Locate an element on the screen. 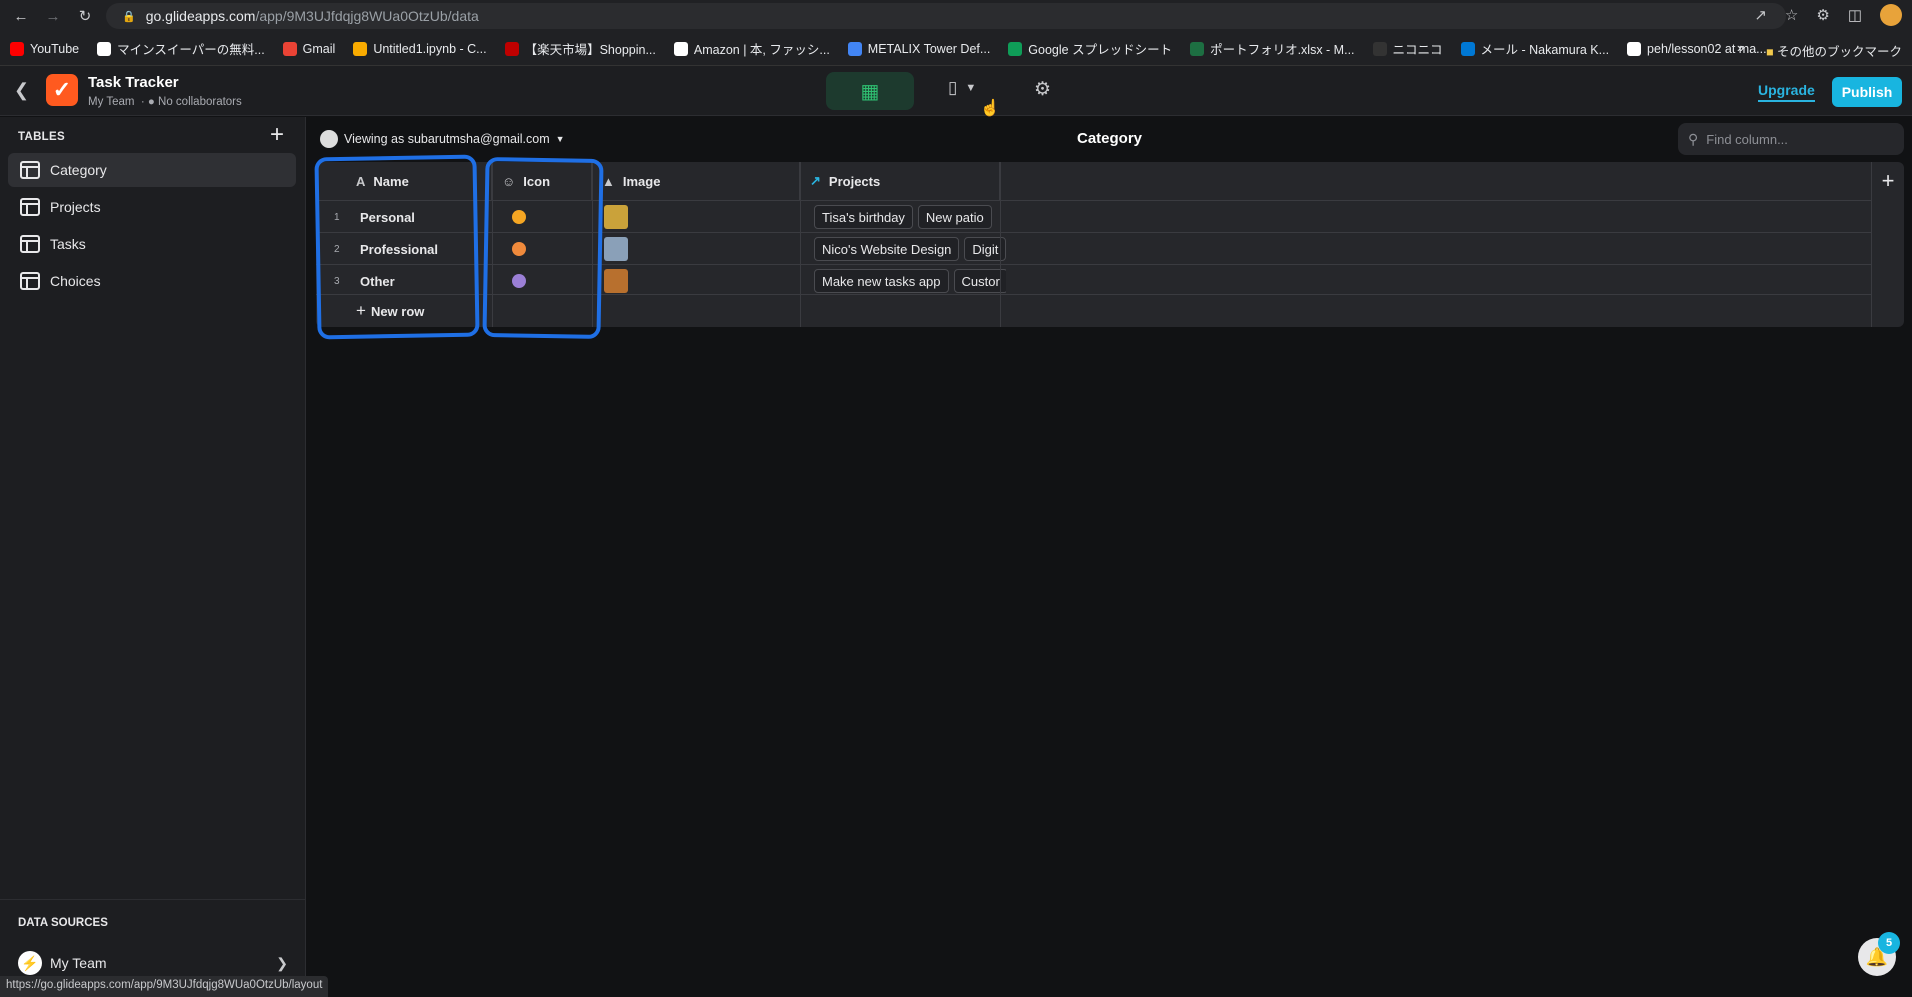 The image size is (1912, 997). forward-icon: → is located at coordinates (53, 16).